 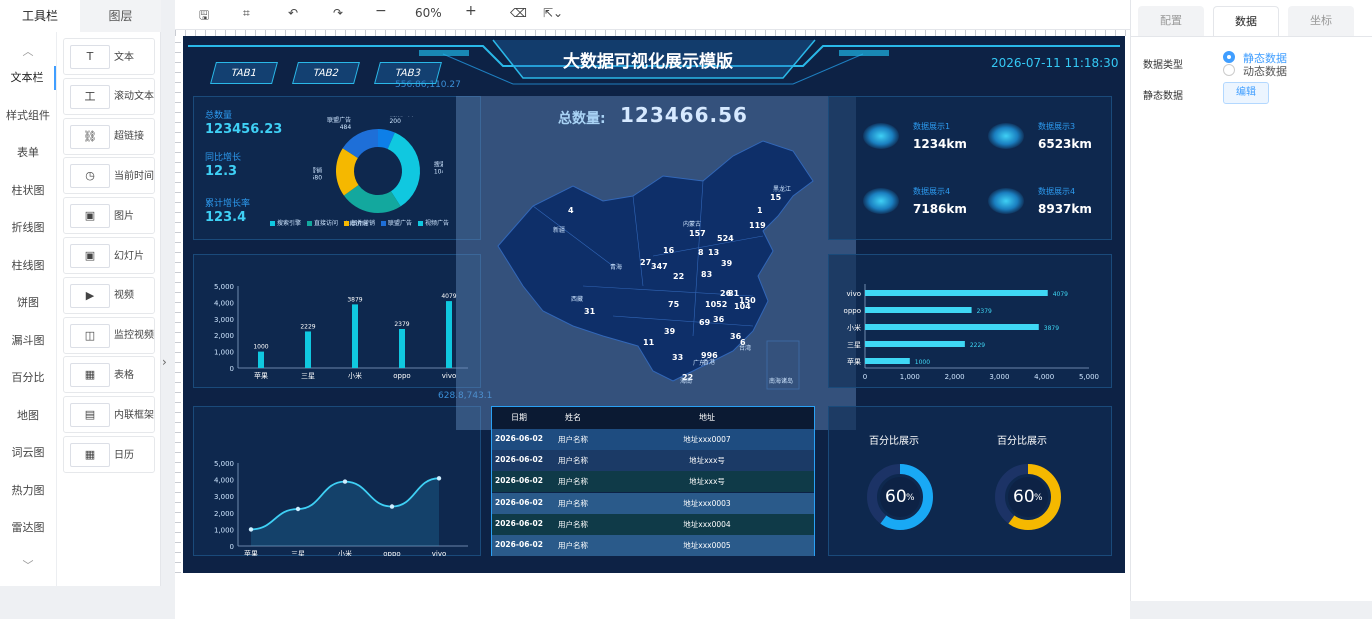 What do you see at coordinates (338, 13) in the screenshot?
I see `redo-icon: ↷` at bounding box center [338, 13].